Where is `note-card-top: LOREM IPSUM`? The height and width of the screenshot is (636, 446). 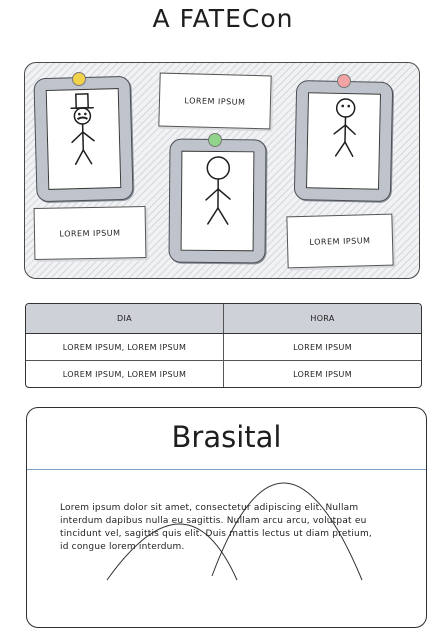 note-card-top: LOREM IPSUM is located at coordinates (215, 101).